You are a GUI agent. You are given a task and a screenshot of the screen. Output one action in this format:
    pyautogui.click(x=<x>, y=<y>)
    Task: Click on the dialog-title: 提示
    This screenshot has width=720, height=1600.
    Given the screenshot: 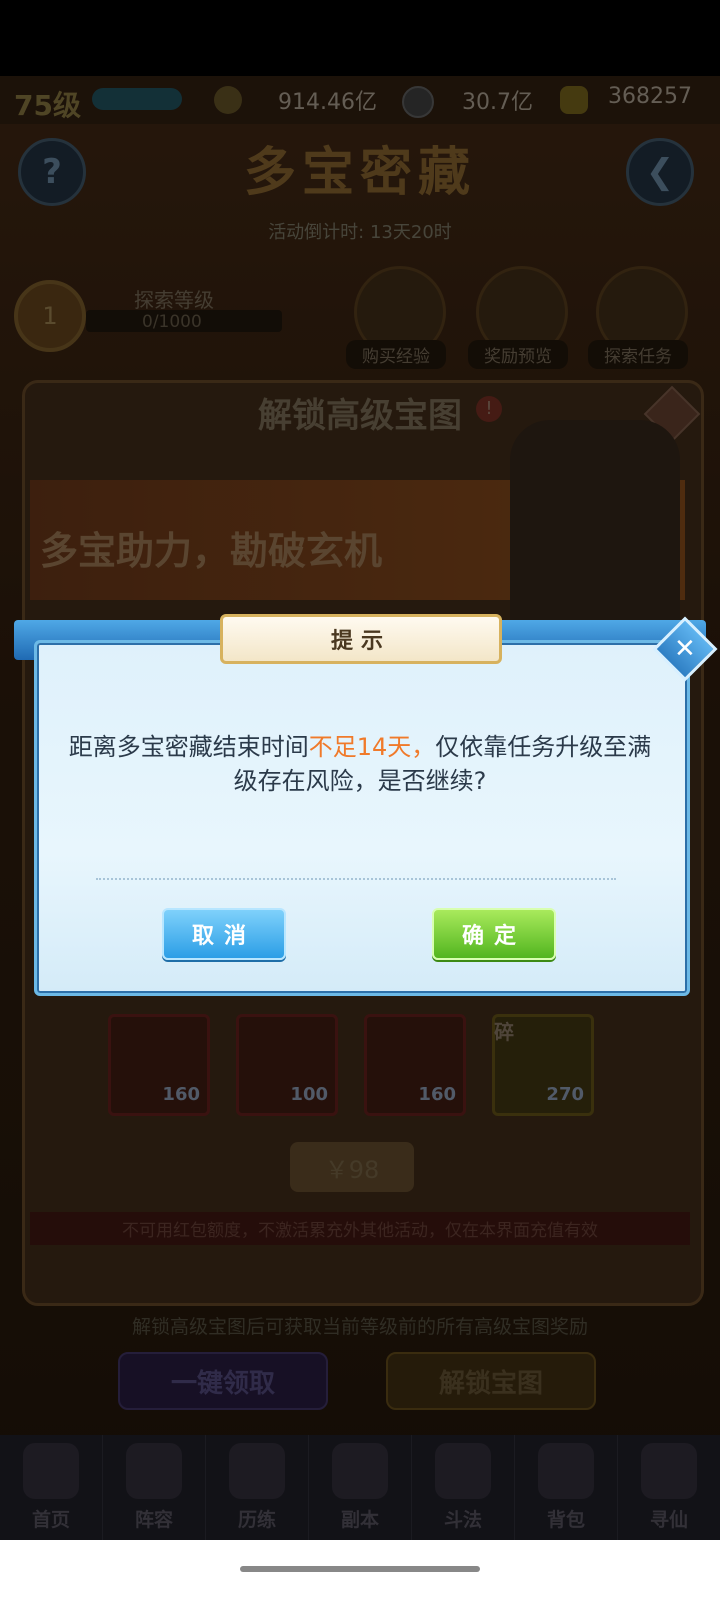 What is the action you would take?
    pyautogui.click(x=361, y=639)
    